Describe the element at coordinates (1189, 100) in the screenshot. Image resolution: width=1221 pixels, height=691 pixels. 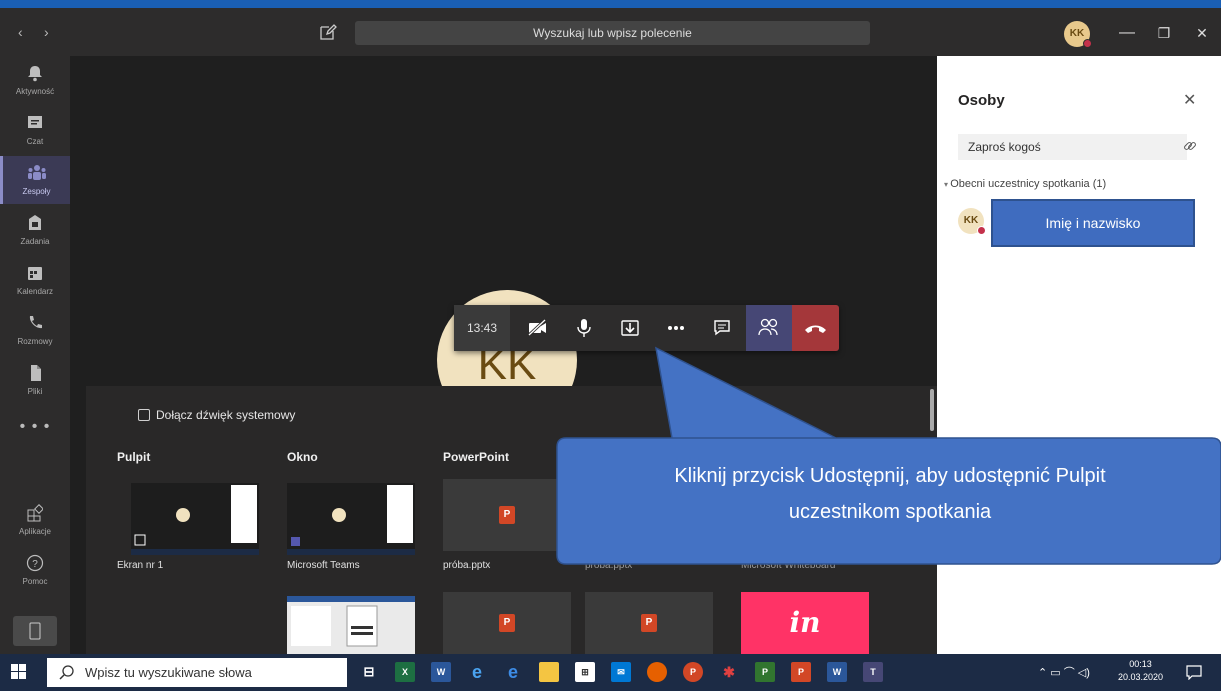
I see `close-panel-button: ✕` at that location.